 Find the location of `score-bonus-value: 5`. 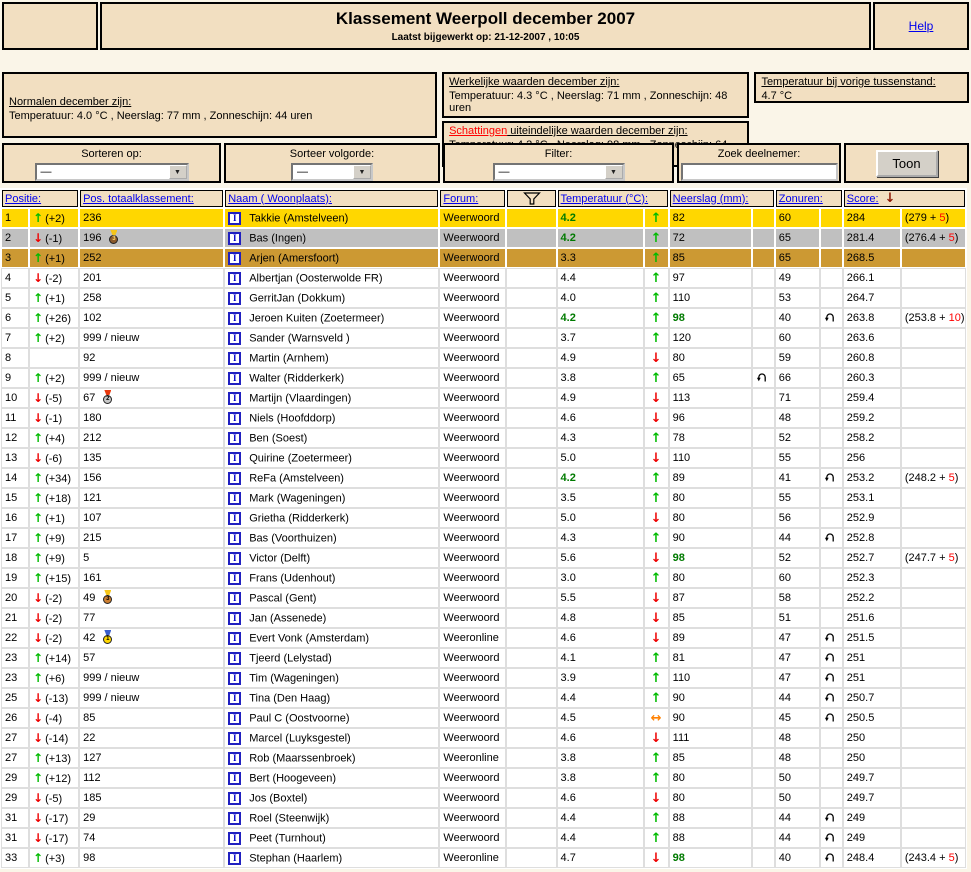

score-bonus-value: 5 is located at coordinates (951, 478).